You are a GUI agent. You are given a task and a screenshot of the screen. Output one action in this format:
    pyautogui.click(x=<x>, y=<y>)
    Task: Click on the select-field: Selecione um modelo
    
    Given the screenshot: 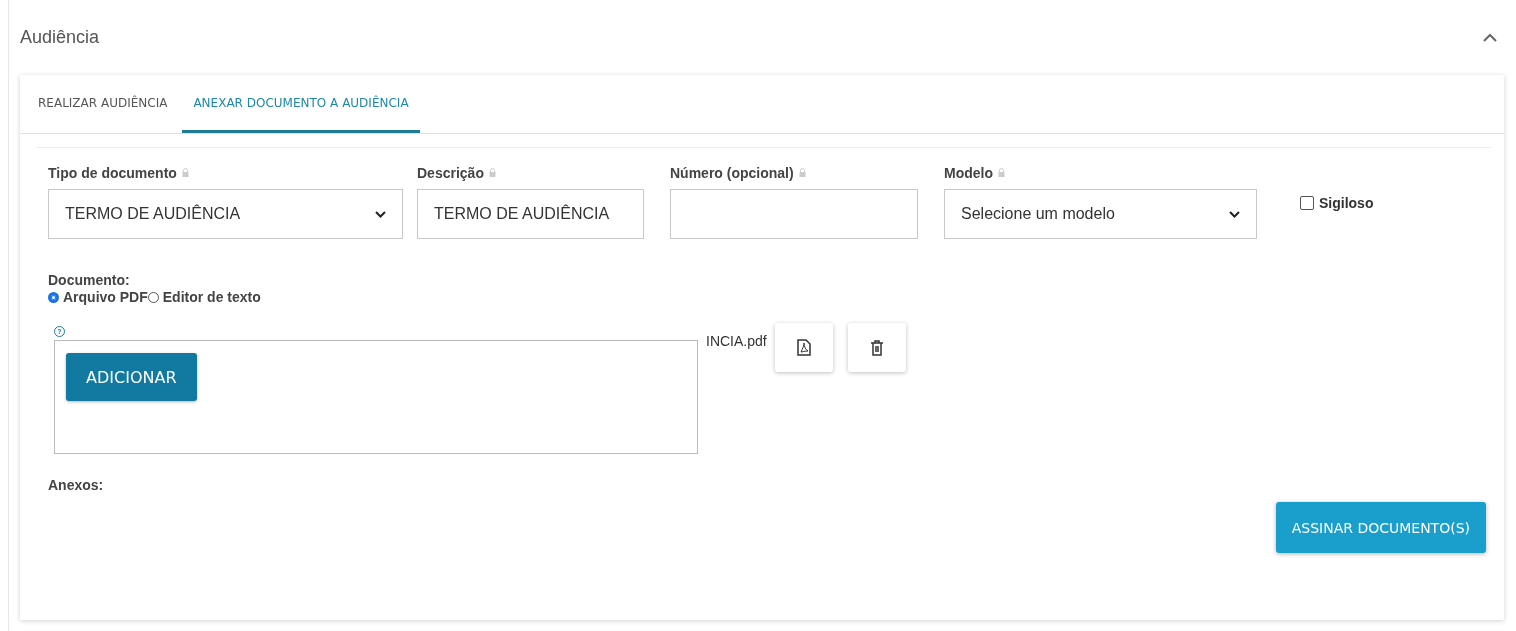 What is the action you would take?
    pyautogui.click(x=1100, y=214)
    